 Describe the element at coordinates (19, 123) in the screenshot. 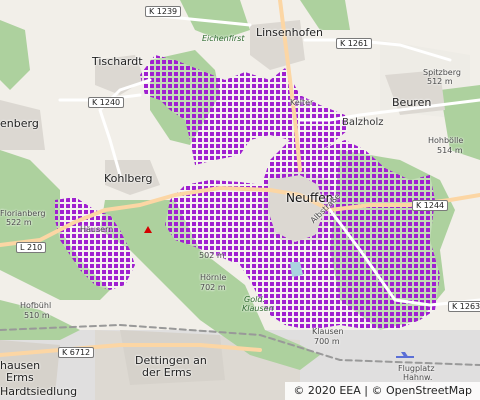

I see `place-label-enberg: enberg` at that location.